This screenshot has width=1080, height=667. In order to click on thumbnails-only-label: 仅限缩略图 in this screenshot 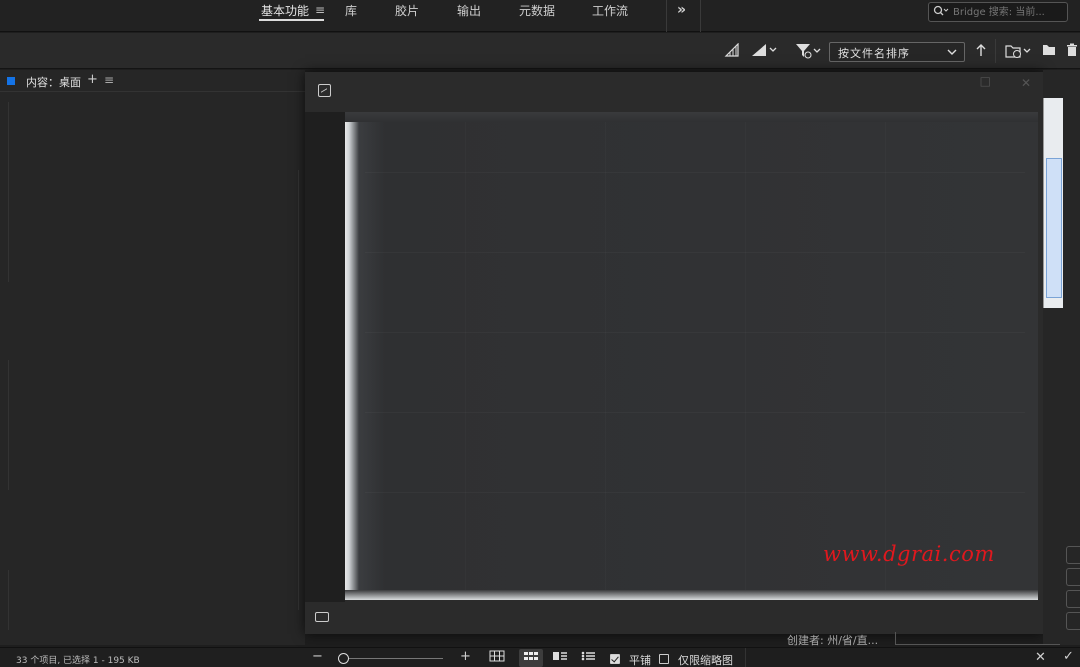, I will do `click(705, 660)`.